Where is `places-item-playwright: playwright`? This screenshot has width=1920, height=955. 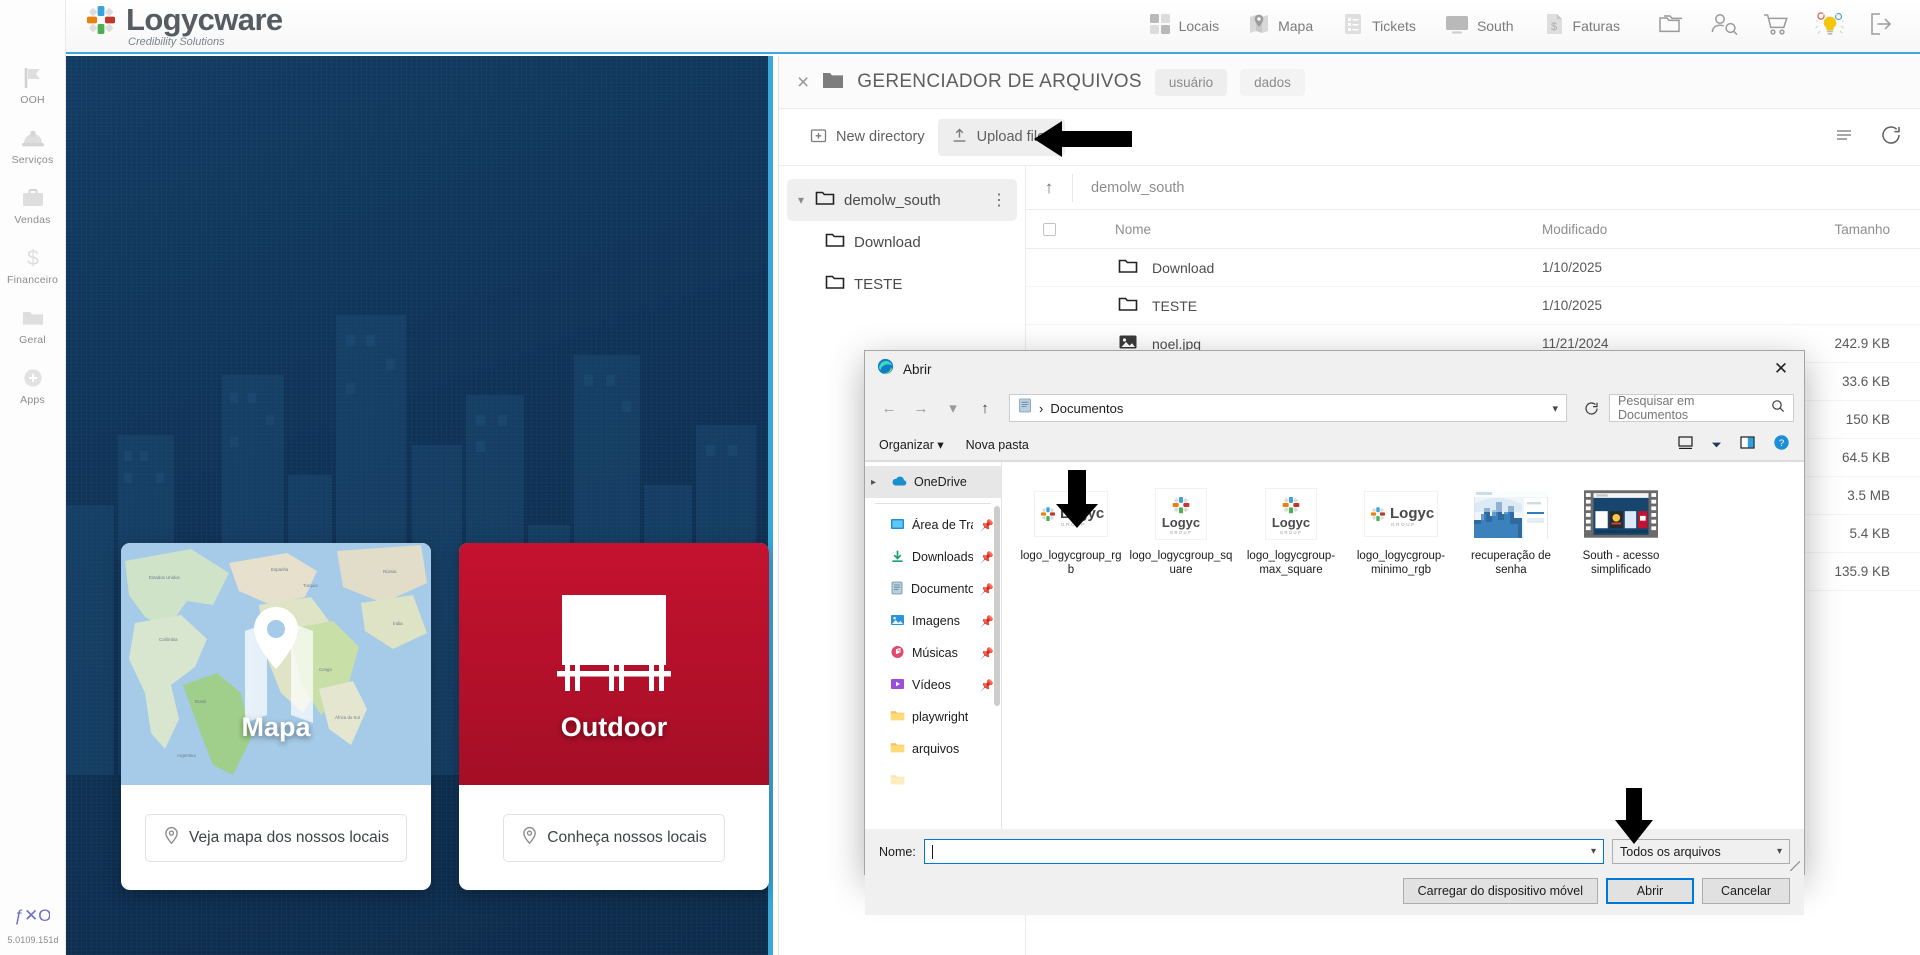 places-item-playwright: playwright is located at coordinates (933, 717).